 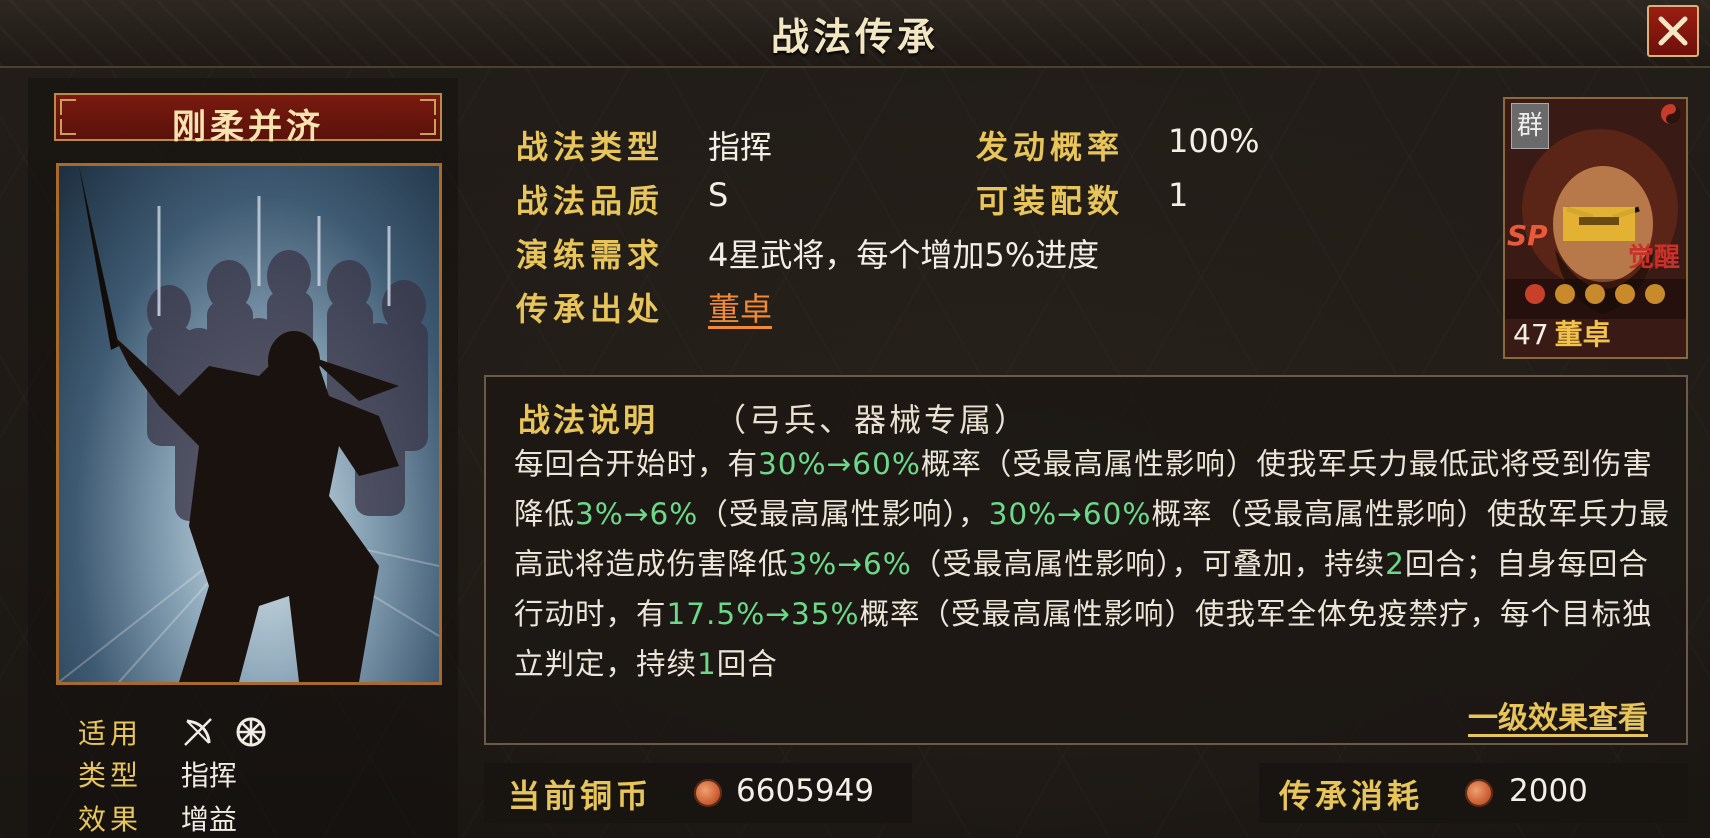 I want to click on current-coin-value: 6605949, so click(x=805, y=791).